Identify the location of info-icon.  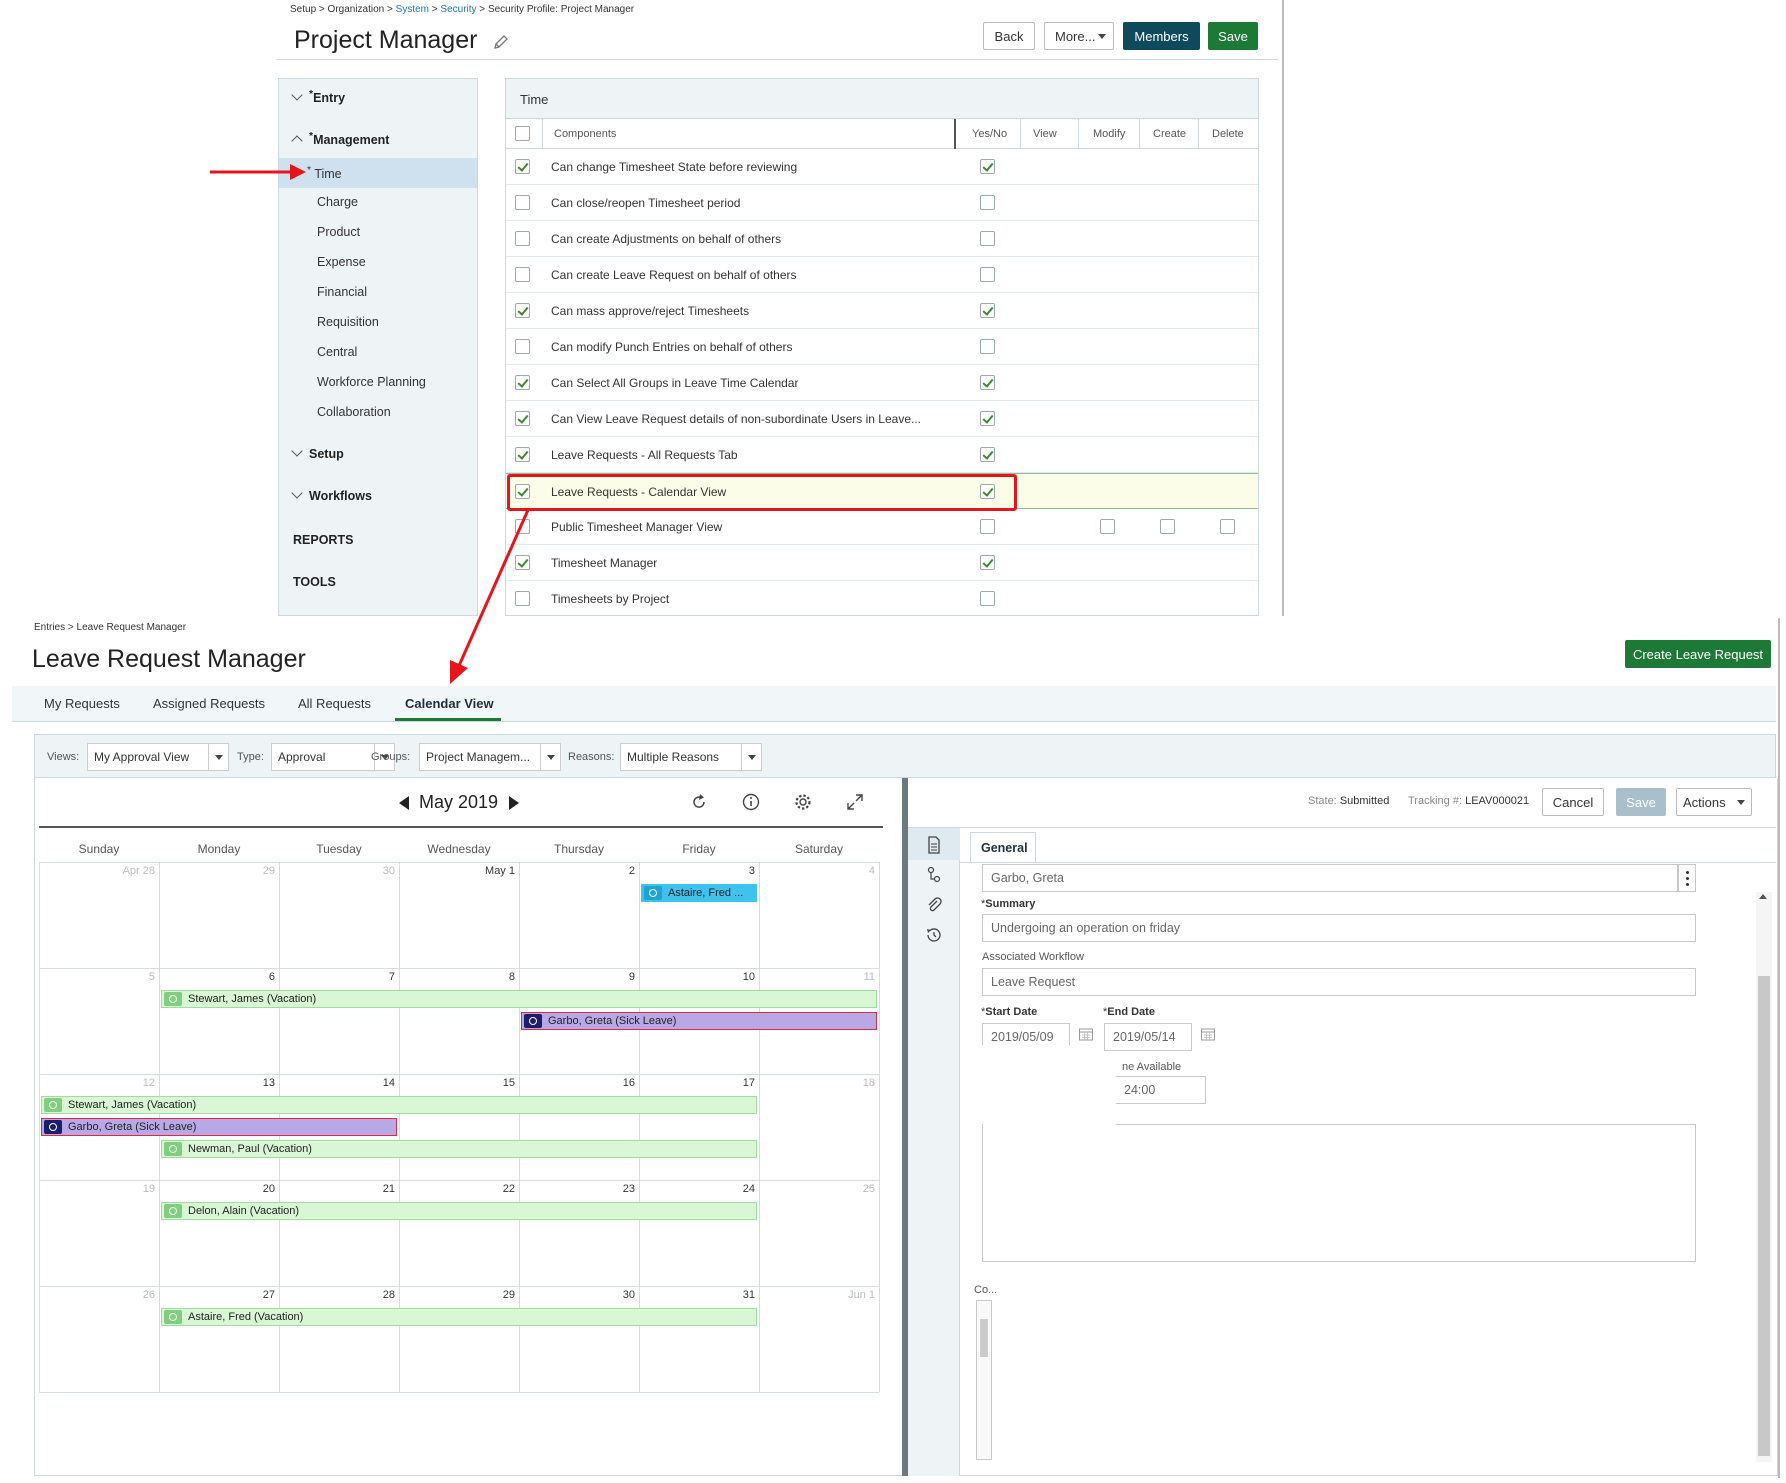
(751, 802).